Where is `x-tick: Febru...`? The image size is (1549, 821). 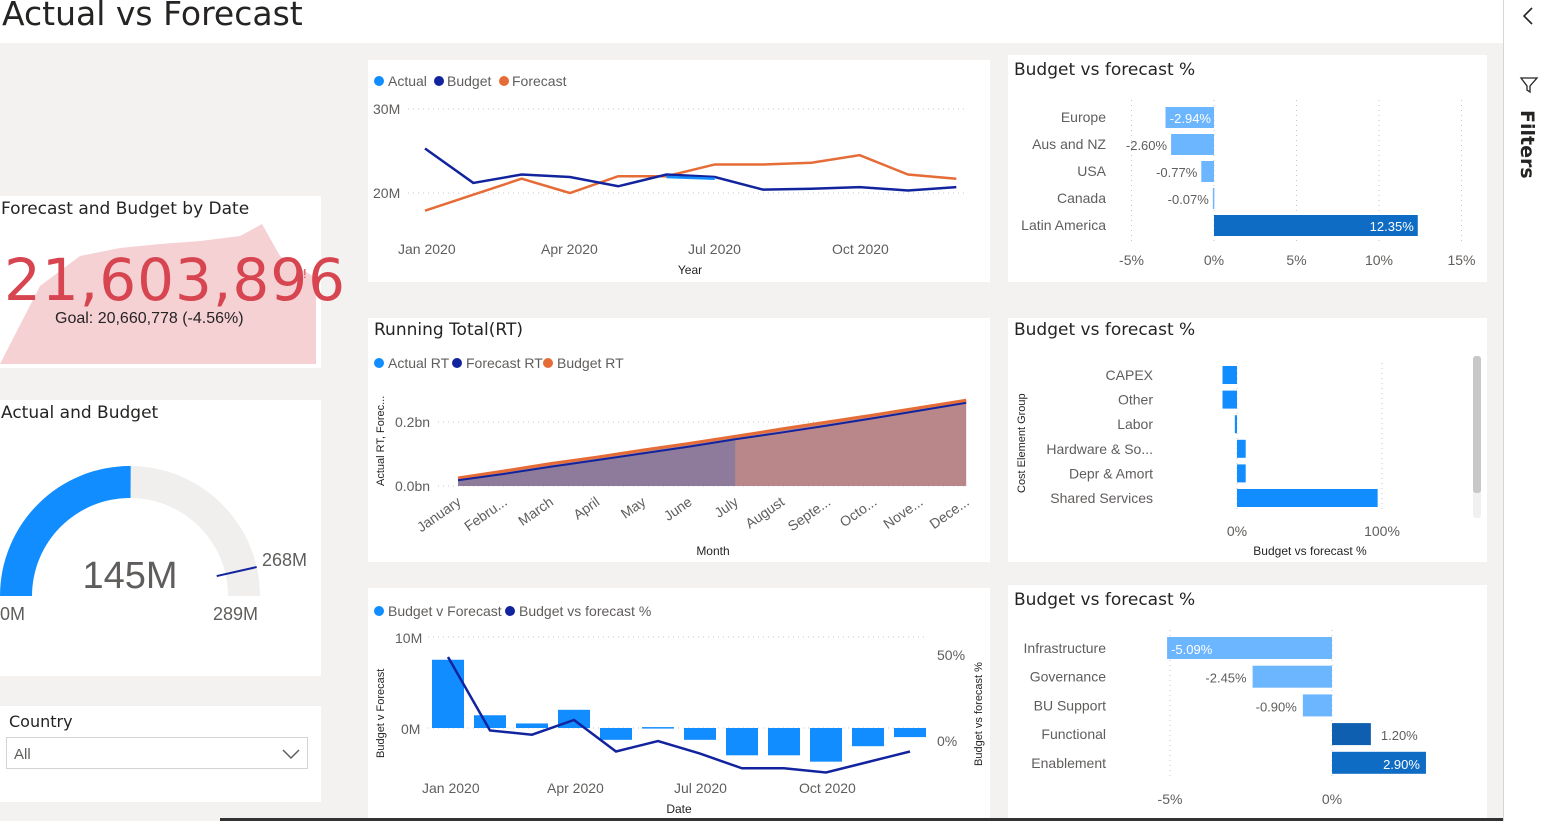
x-tick: Febru... is located at coordinates (485, 513).